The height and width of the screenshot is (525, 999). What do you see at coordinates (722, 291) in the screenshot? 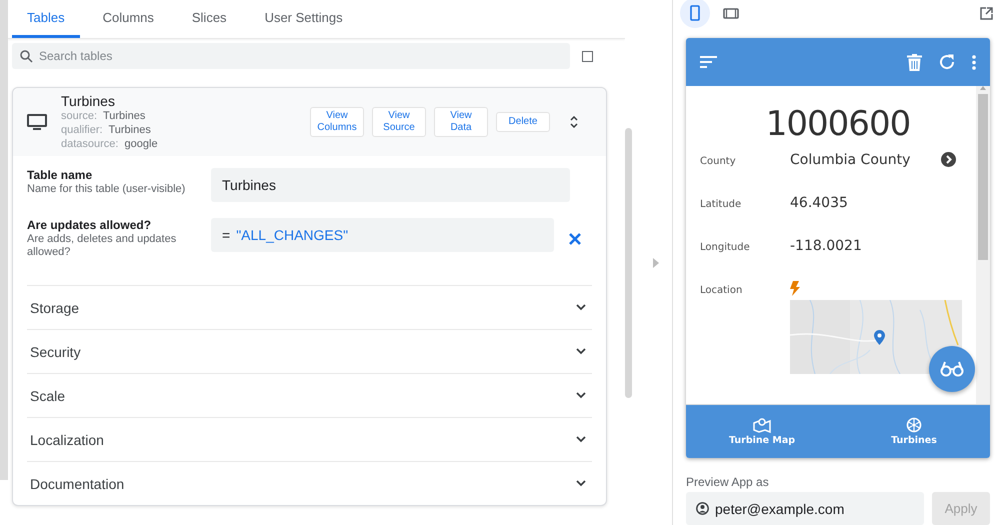
I see `detail-label: Location` at bounding box center [722, 291].